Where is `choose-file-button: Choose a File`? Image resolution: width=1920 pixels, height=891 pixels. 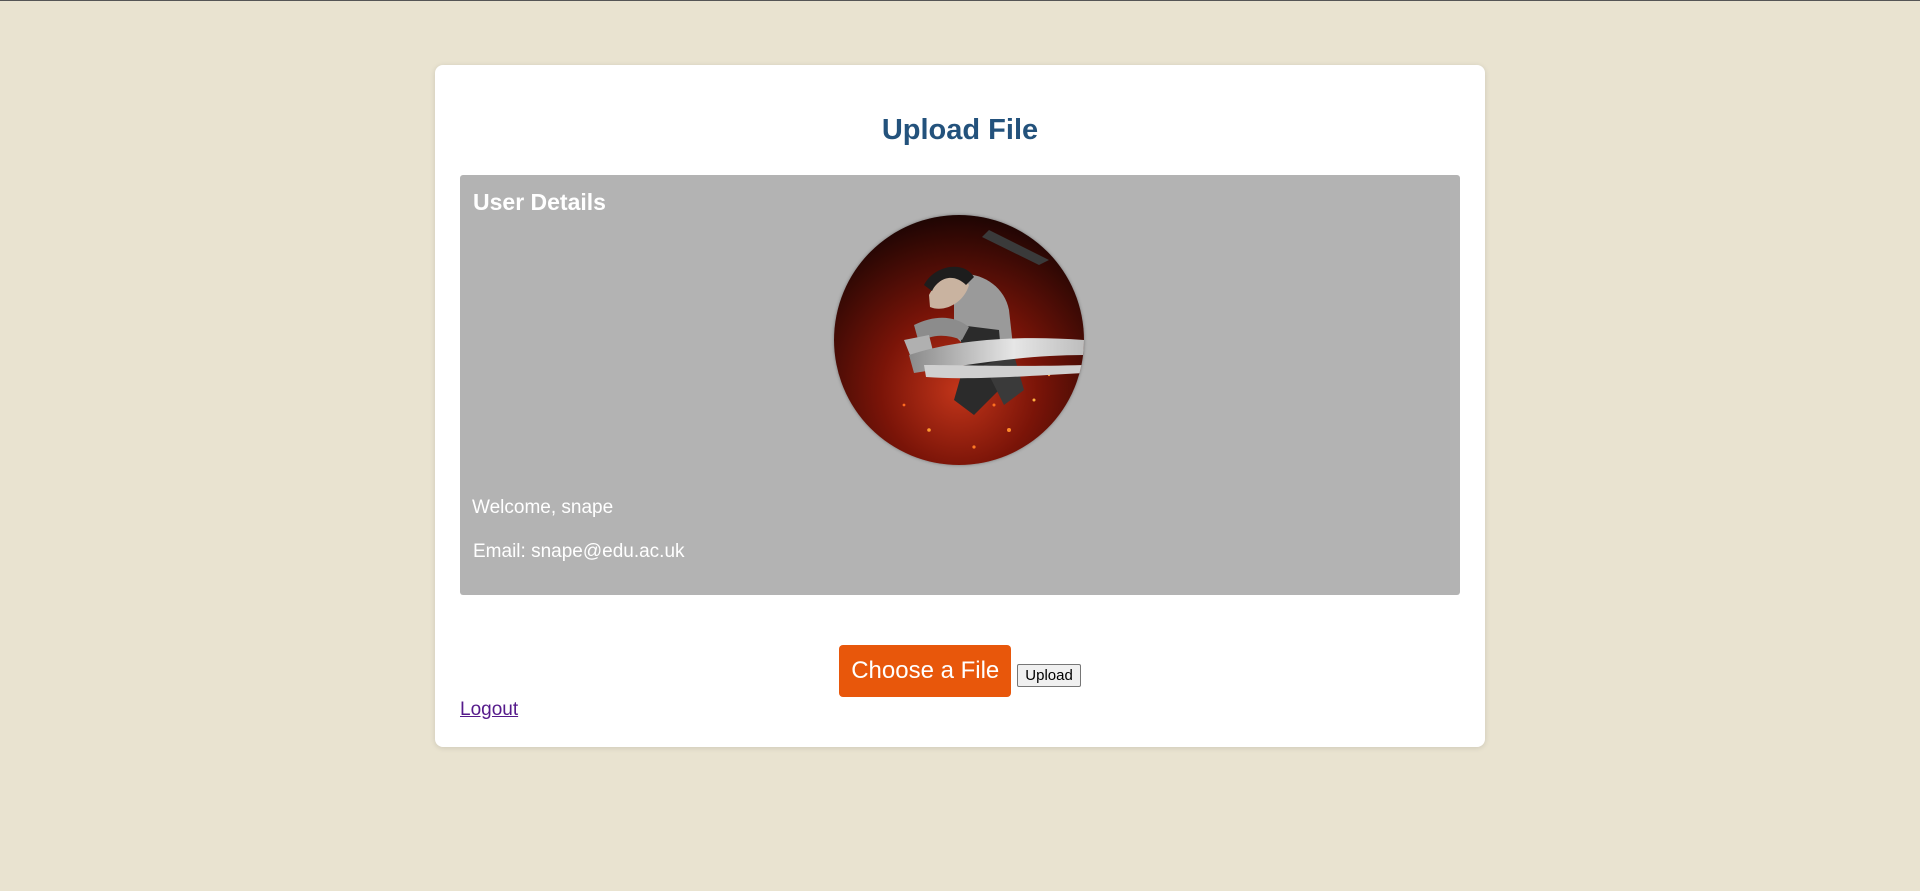 choose-file-button: Choose a File is located at coordinates (925, 671).